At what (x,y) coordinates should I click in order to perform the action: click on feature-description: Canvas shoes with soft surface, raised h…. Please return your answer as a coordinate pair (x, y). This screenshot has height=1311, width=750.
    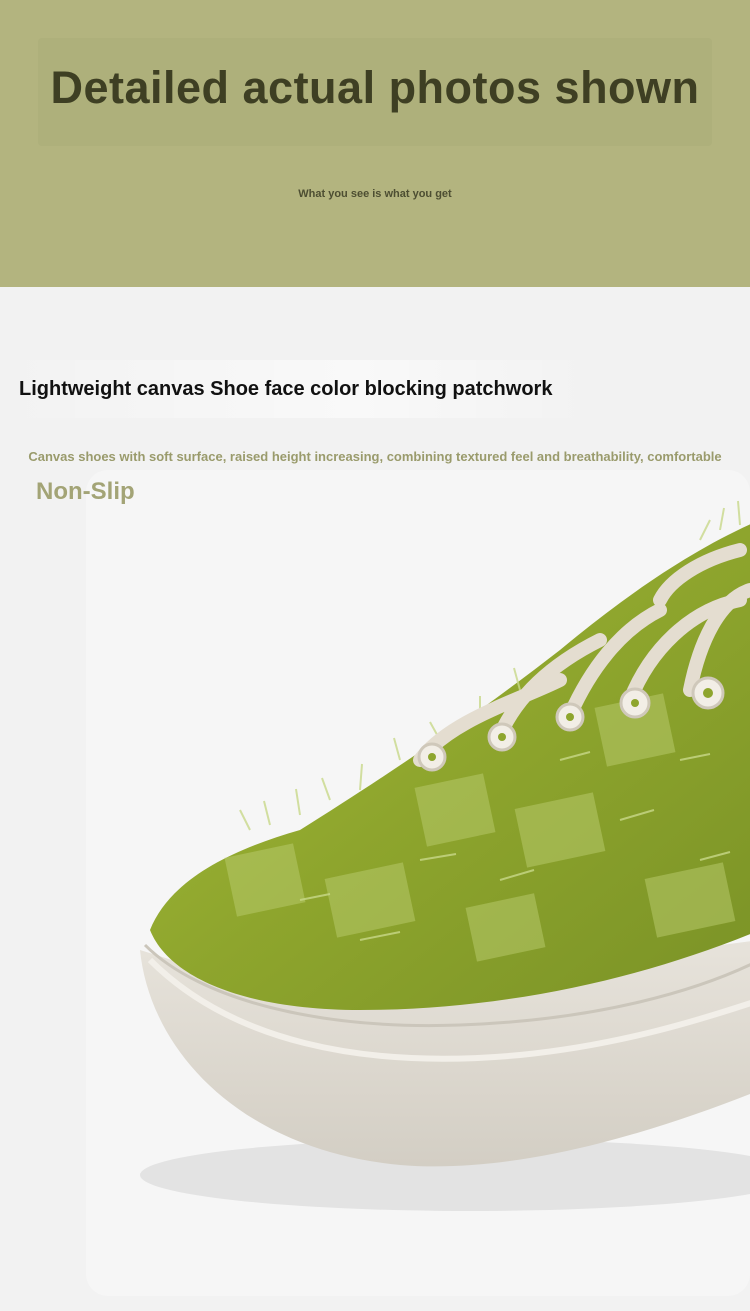
    Looking at the image, I should click on (375, 456).